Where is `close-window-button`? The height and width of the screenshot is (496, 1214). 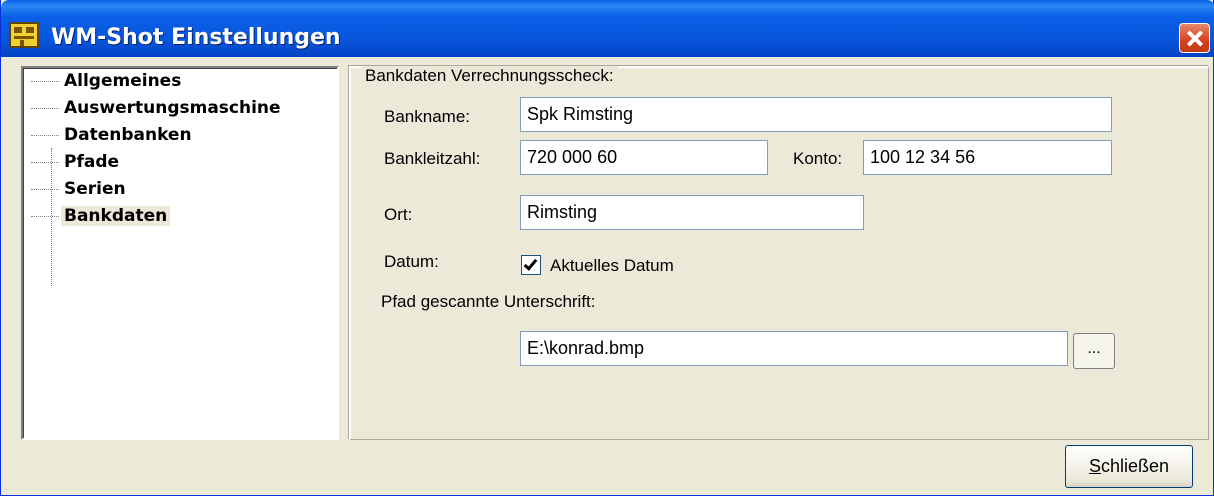
close-window-button is located at coordinates (1194, 38).